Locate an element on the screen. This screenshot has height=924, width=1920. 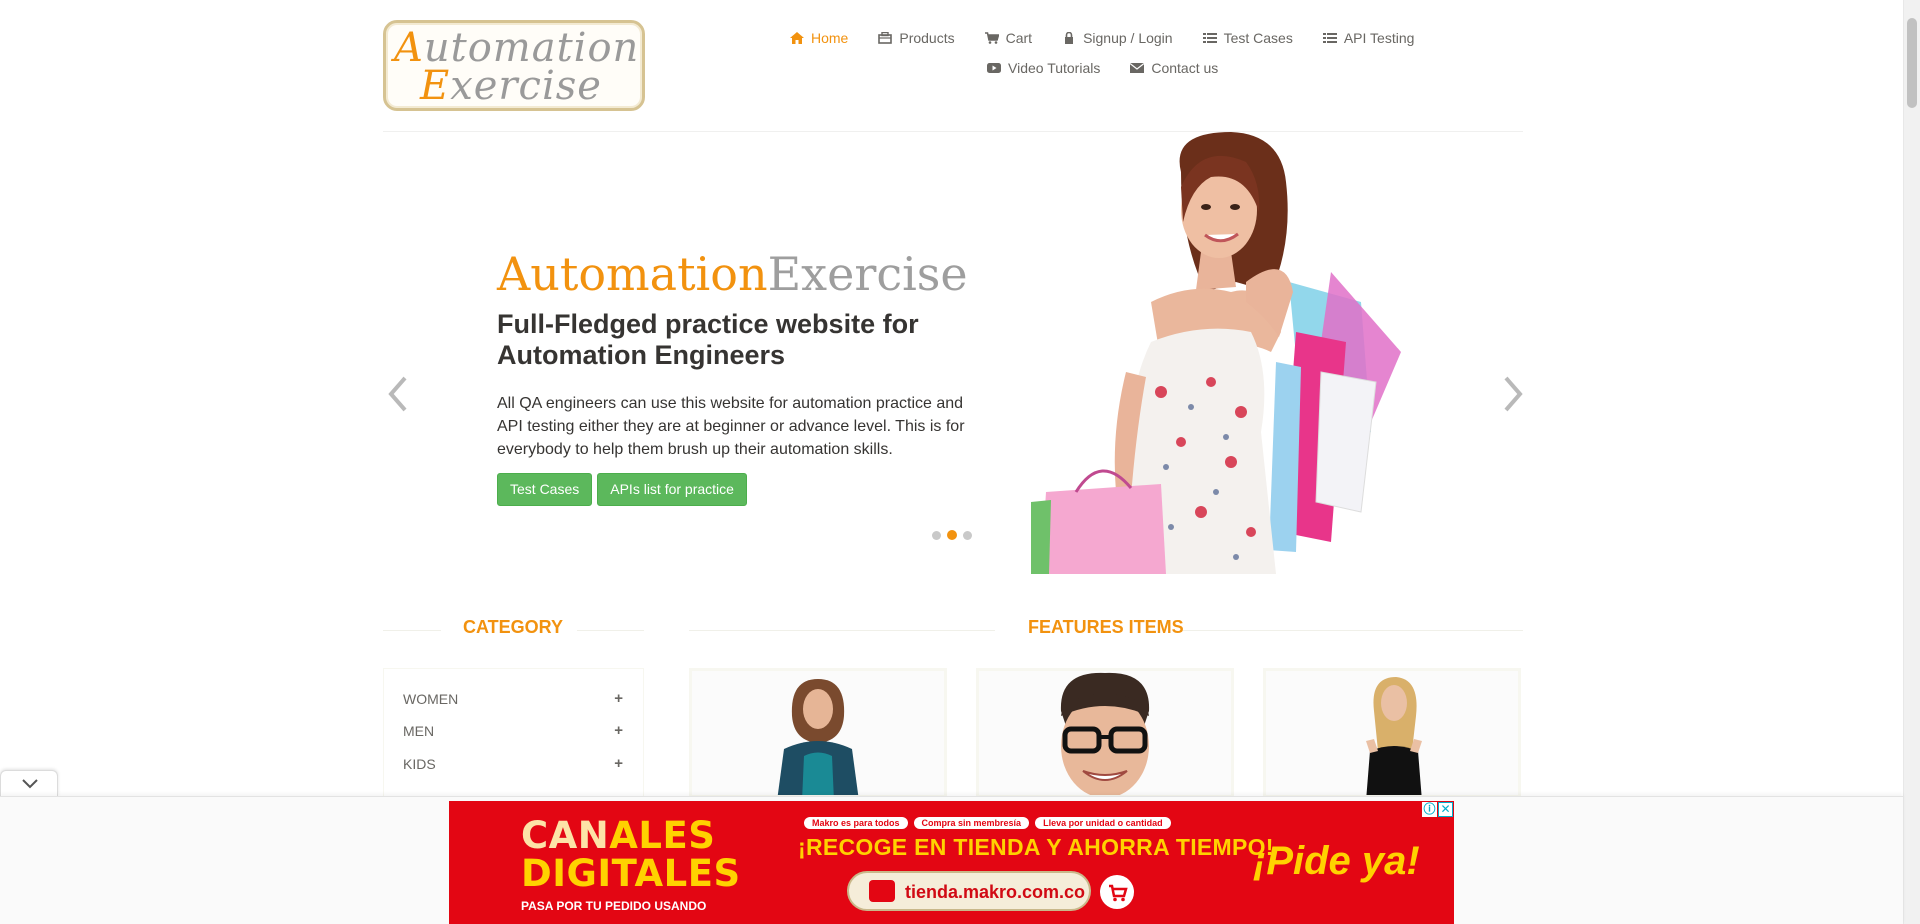
home-icon is located at coordinates (797, 38).